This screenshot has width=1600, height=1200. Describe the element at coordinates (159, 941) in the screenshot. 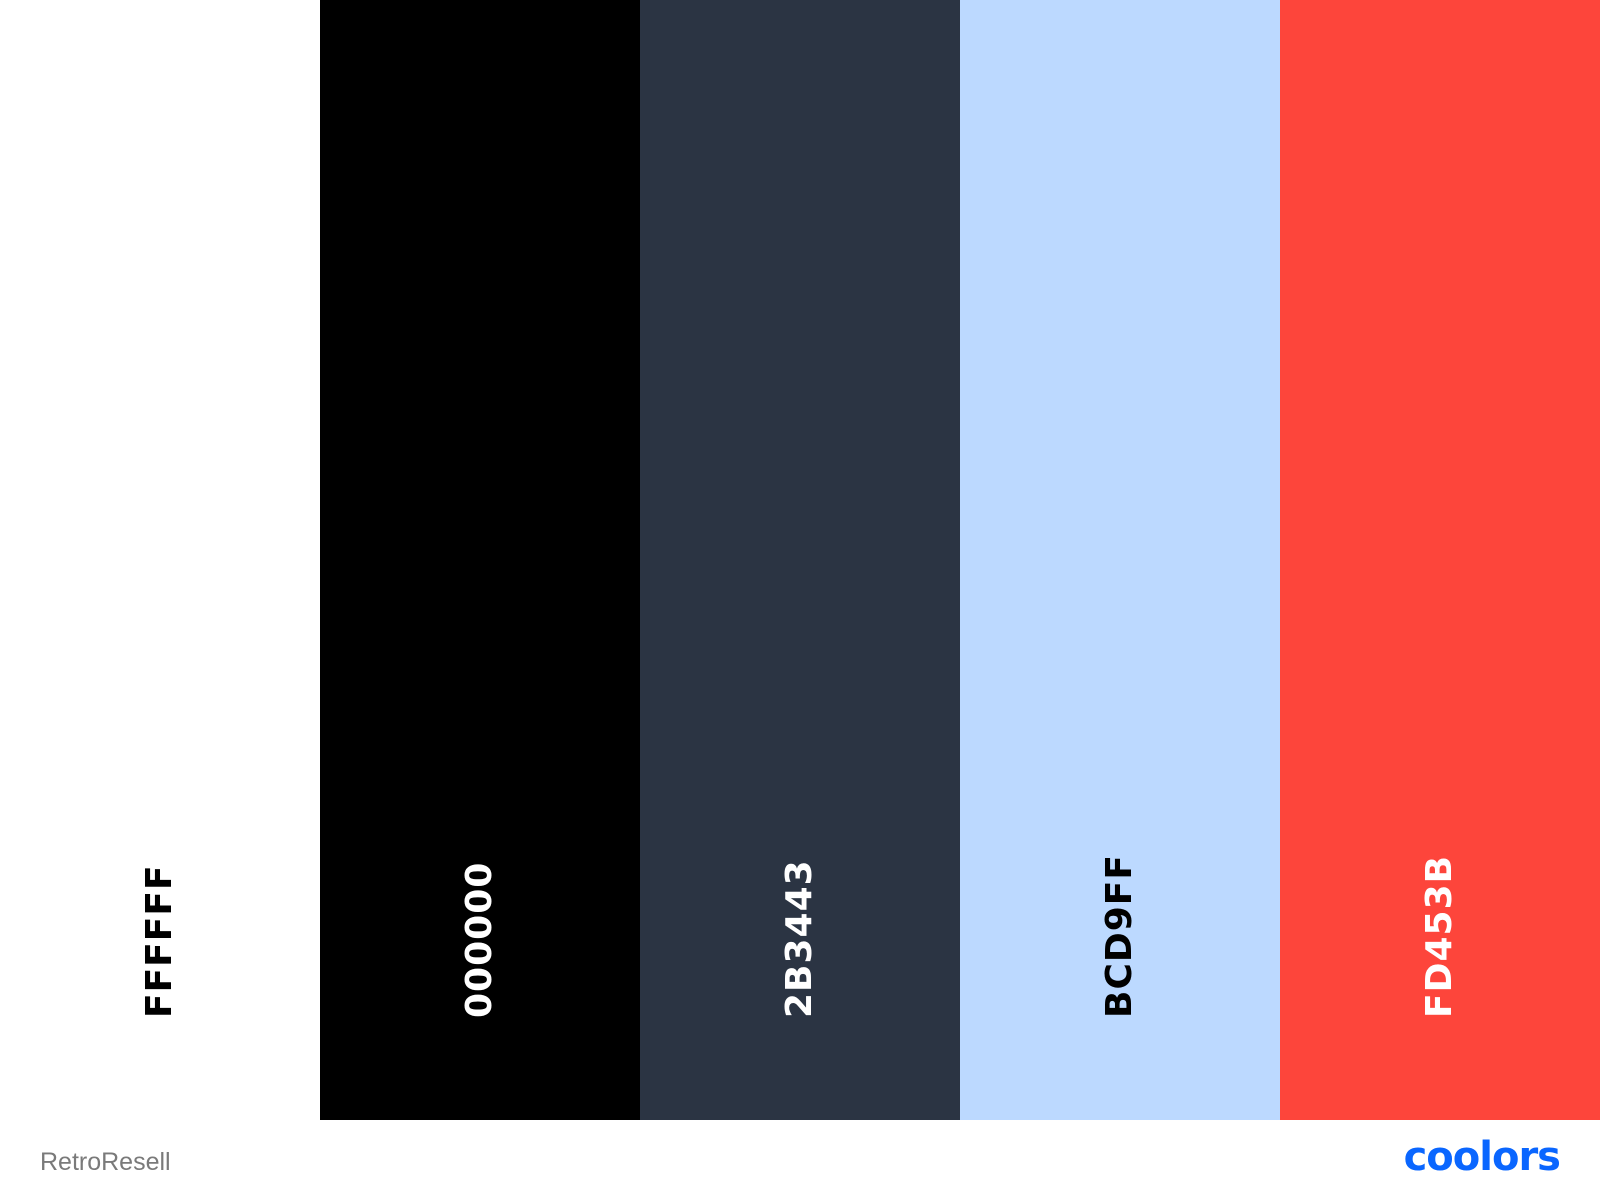

I see `hex-code-label: FFFFFF` at that location.